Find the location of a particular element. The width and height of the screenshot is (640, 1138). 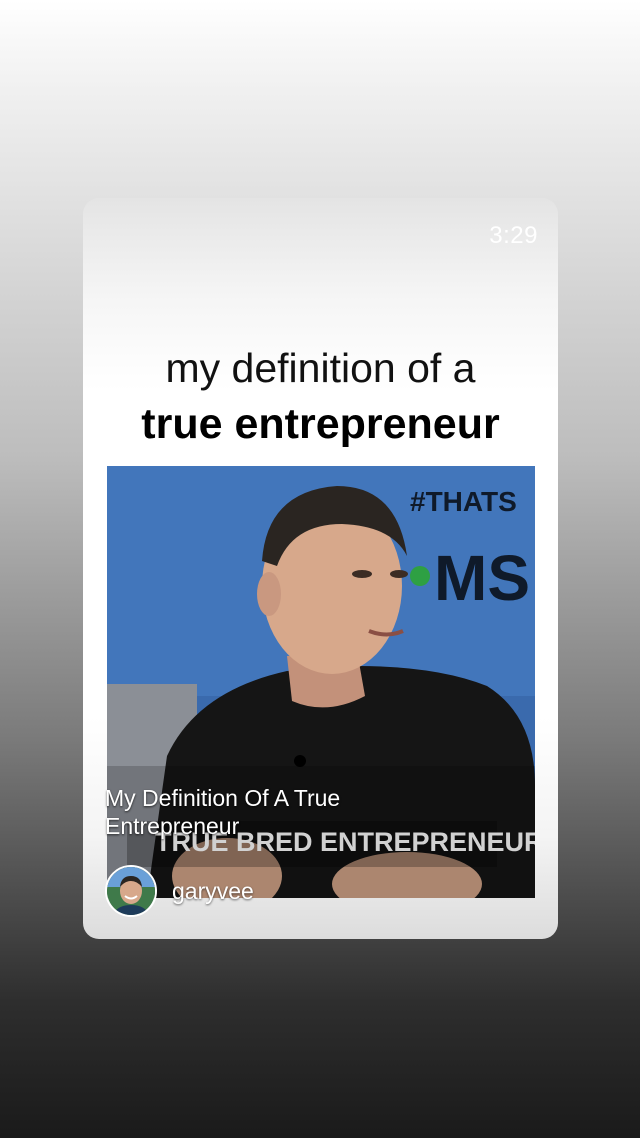

video-duration: 3:29 is located at coordinates (513, 235).